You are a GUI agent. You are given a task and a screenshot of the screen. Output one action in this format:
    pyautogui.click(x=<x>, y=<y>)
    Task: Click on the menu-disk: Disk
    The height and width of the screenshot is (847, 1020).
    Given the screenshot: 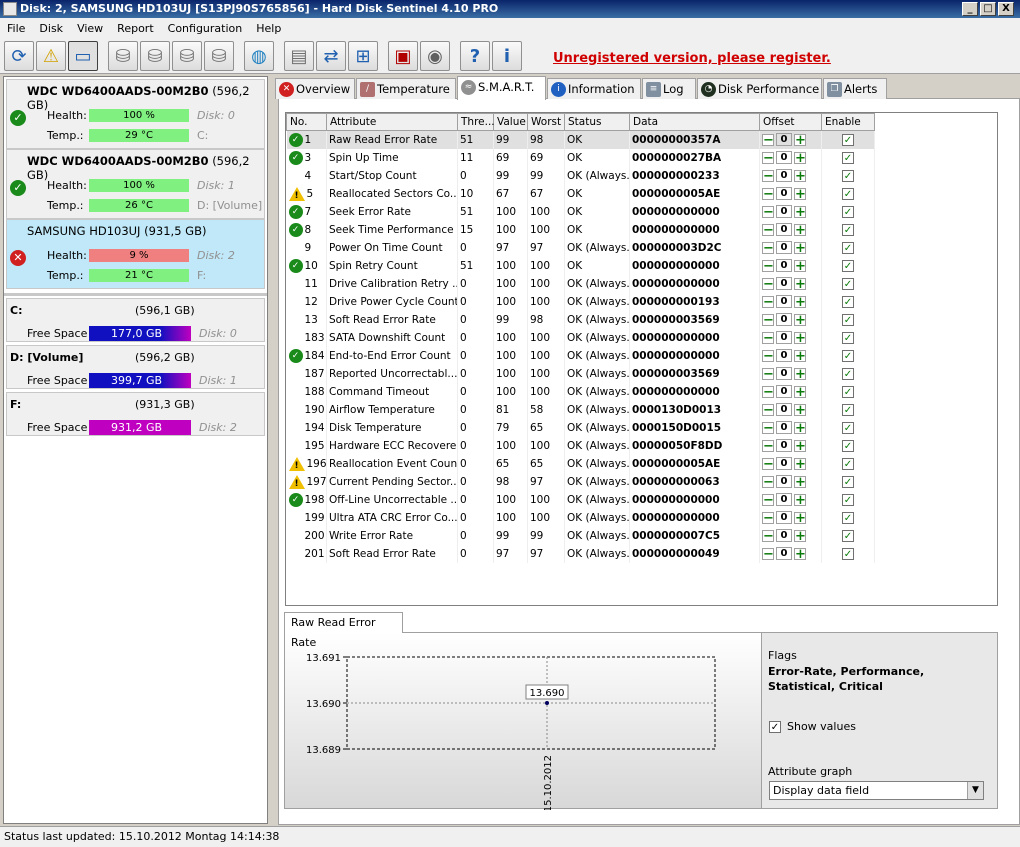 What is the action you would take?
    pyautogui.click(x=51, y=28)
    